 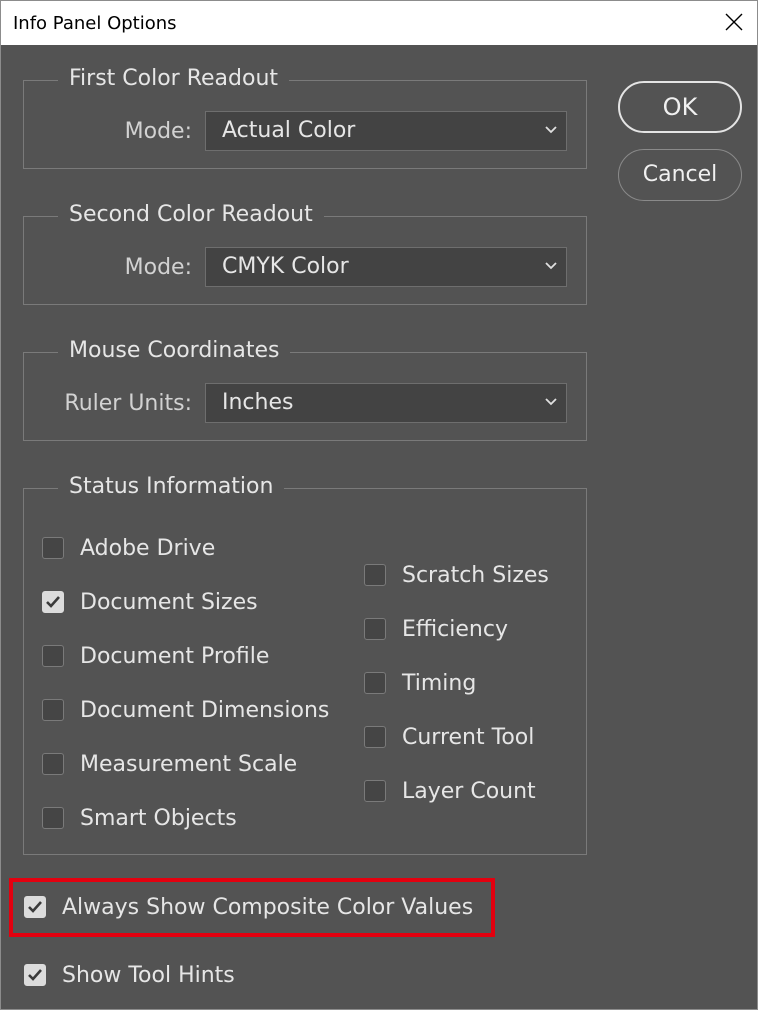 I want to click on checkbox-label: Layer Count, so click(x=469, y=791).